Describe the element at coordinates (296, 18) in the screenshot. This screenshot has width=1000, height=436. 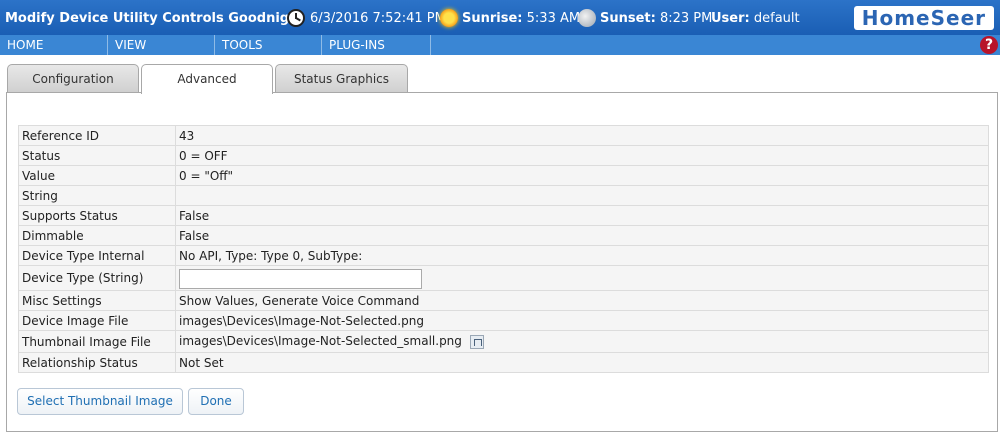
I see `clock-icon` at that location.